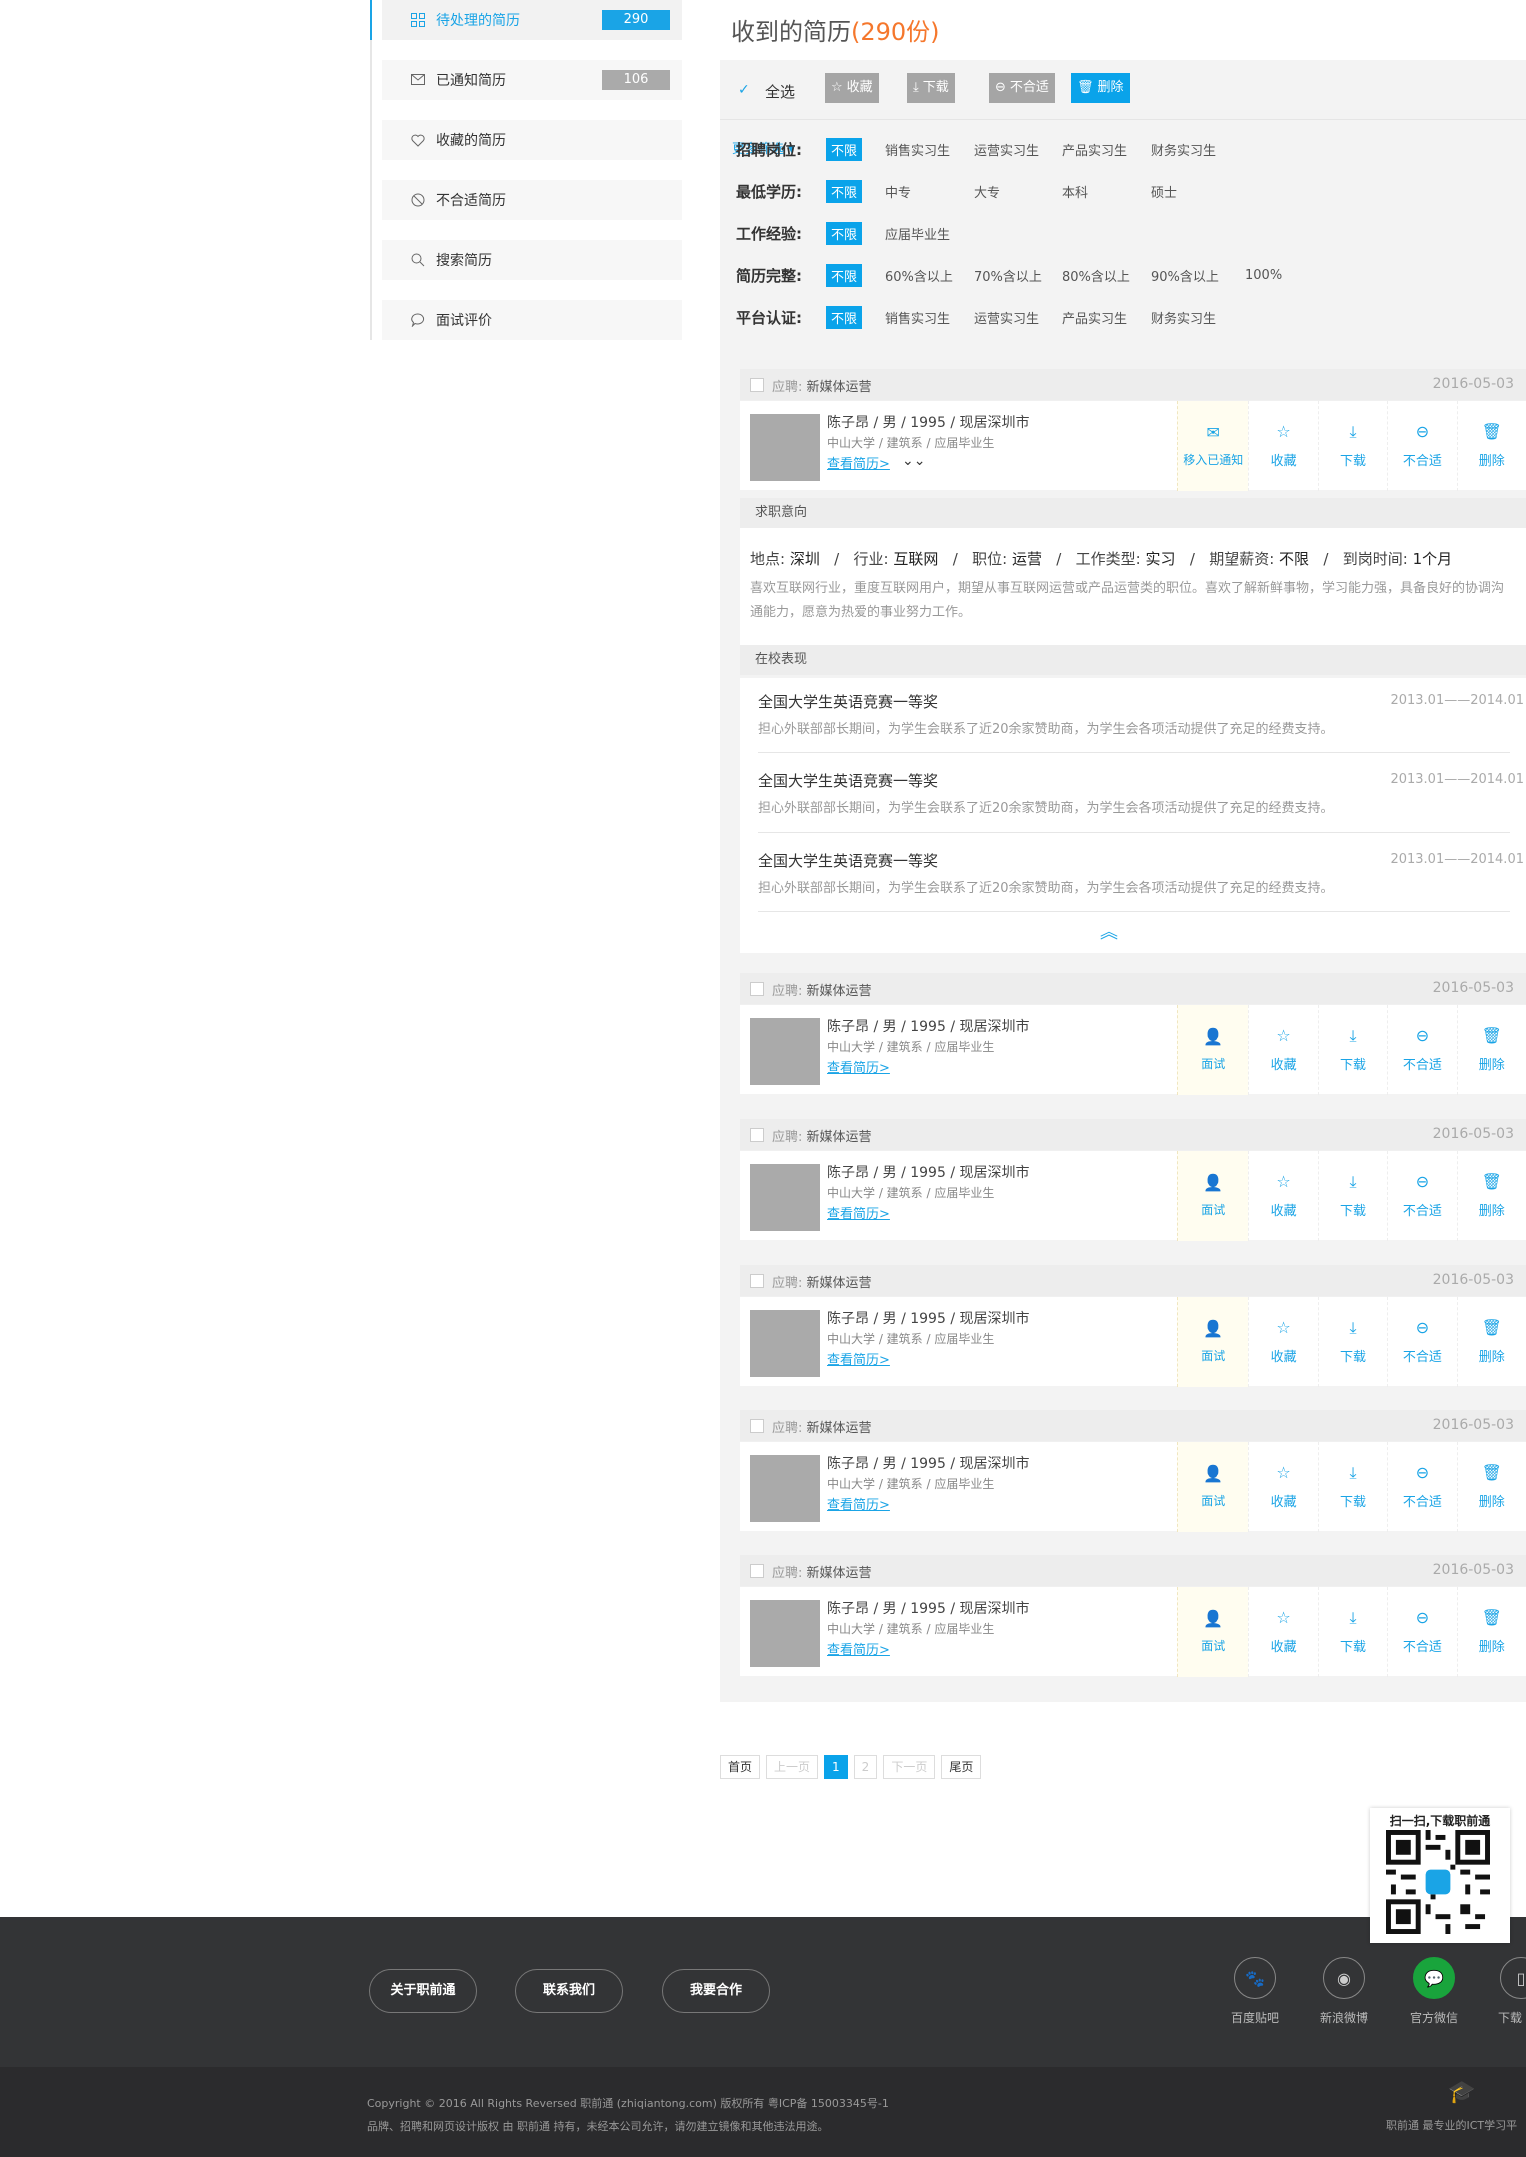 The height and width of the screenshot is (2157, 1526). I want to click on arrive-value: 1个月, so click(1432, 559).